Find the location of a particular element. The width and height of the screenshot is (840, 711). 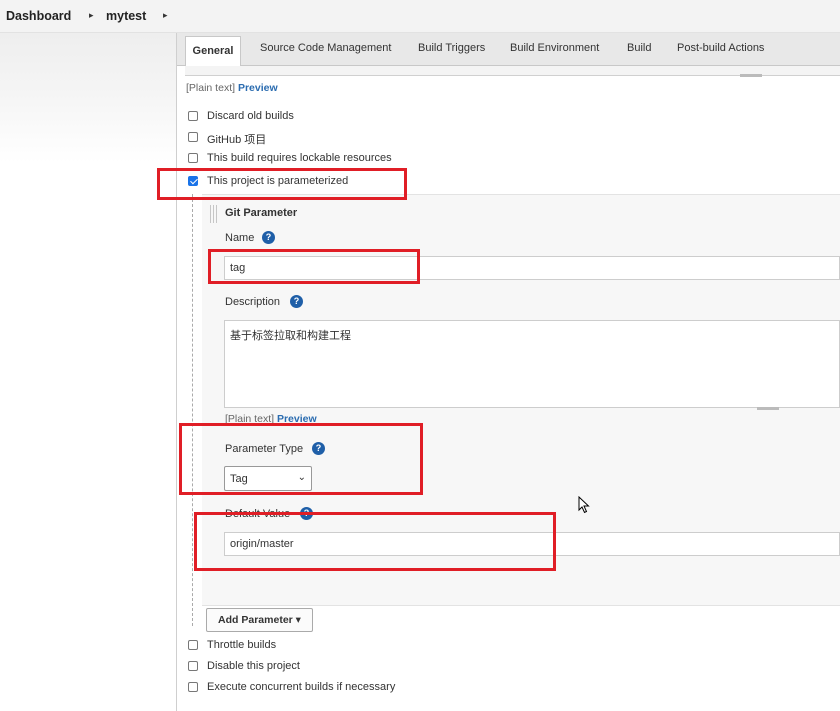

breadcrumb-dashboard: Dashboard is located at coordinates (38, 16).